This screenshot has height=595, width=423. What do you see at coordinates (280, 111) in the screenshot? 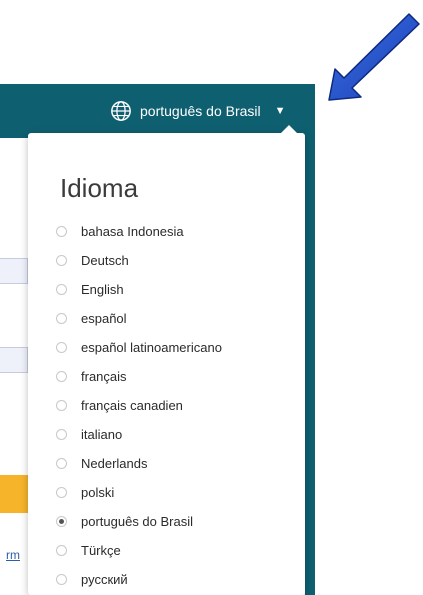
I see `chevron-down-icon: ▼` at bounding box center [280, 111].